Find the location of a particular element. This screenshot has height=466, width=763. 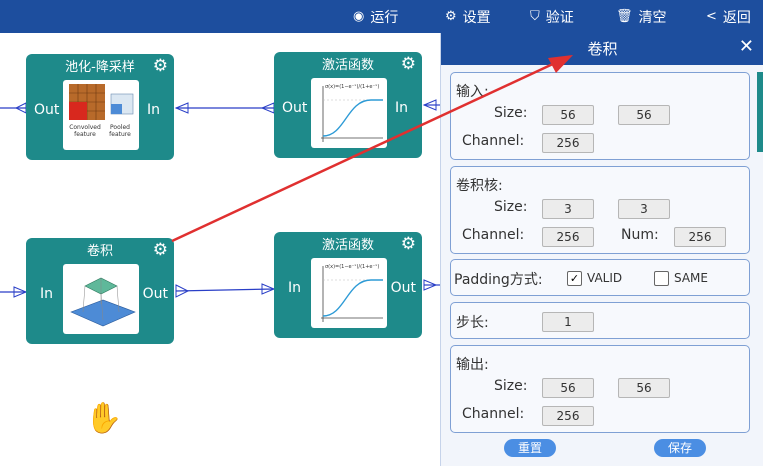

verify-label: 验证 is located at coordinates (559, 17).